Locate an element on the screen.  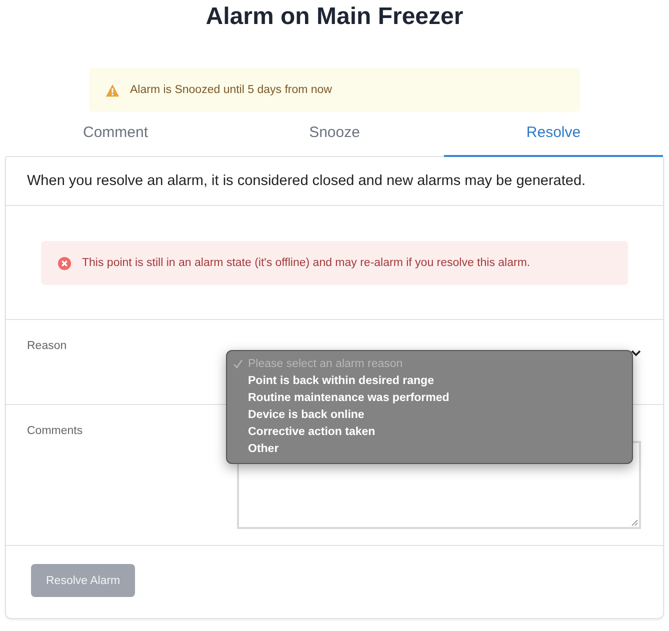
warning-message: Alarm is Snoozed until 5 days from now is located at coordinates (231, 90).